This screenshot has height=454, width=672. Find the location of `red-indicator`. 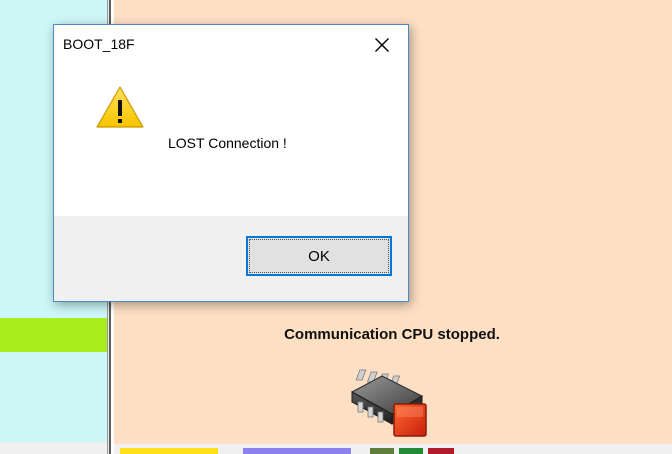

red-indicator is located at coordinates (441, 451).